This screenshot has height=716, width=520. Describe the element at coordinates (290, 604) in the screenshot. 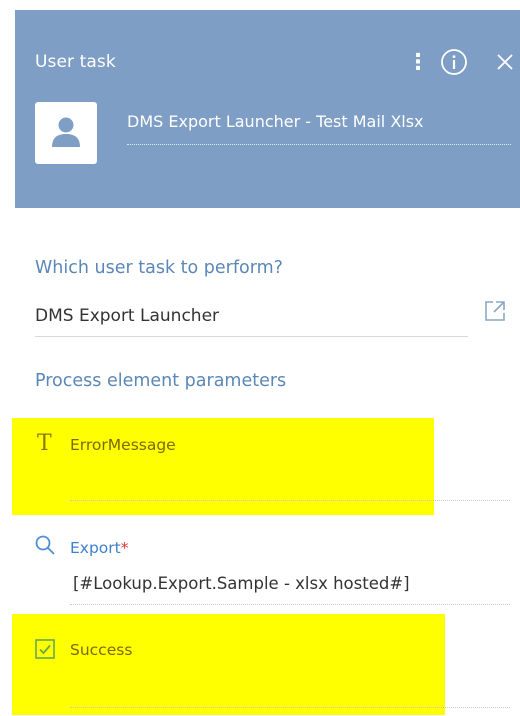

I see `param-export-underline` at that location.